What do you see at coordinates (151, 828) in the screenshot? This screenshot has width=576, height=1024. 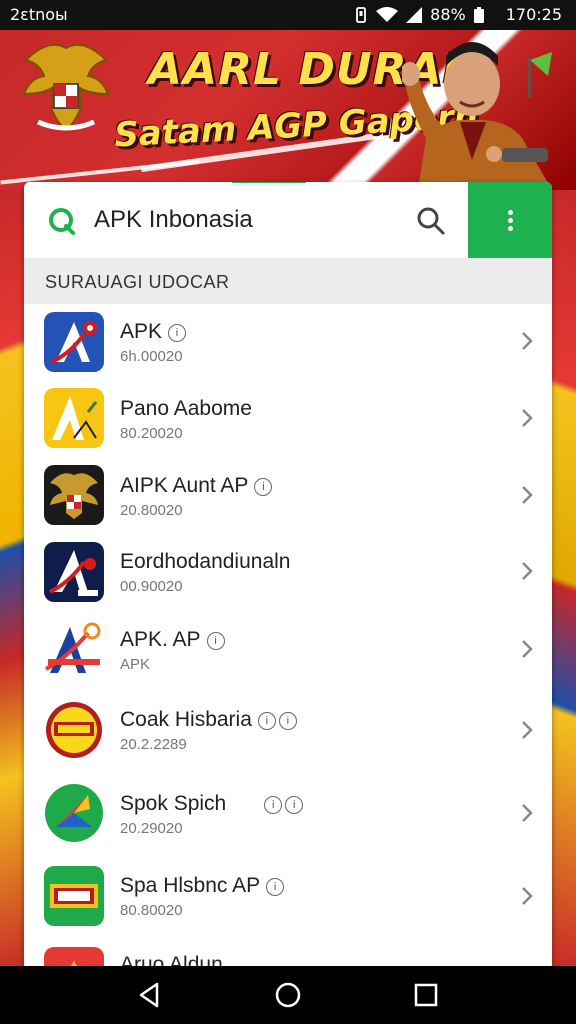 I see `app-version: 20.29020` at bounding box center [151, 828].